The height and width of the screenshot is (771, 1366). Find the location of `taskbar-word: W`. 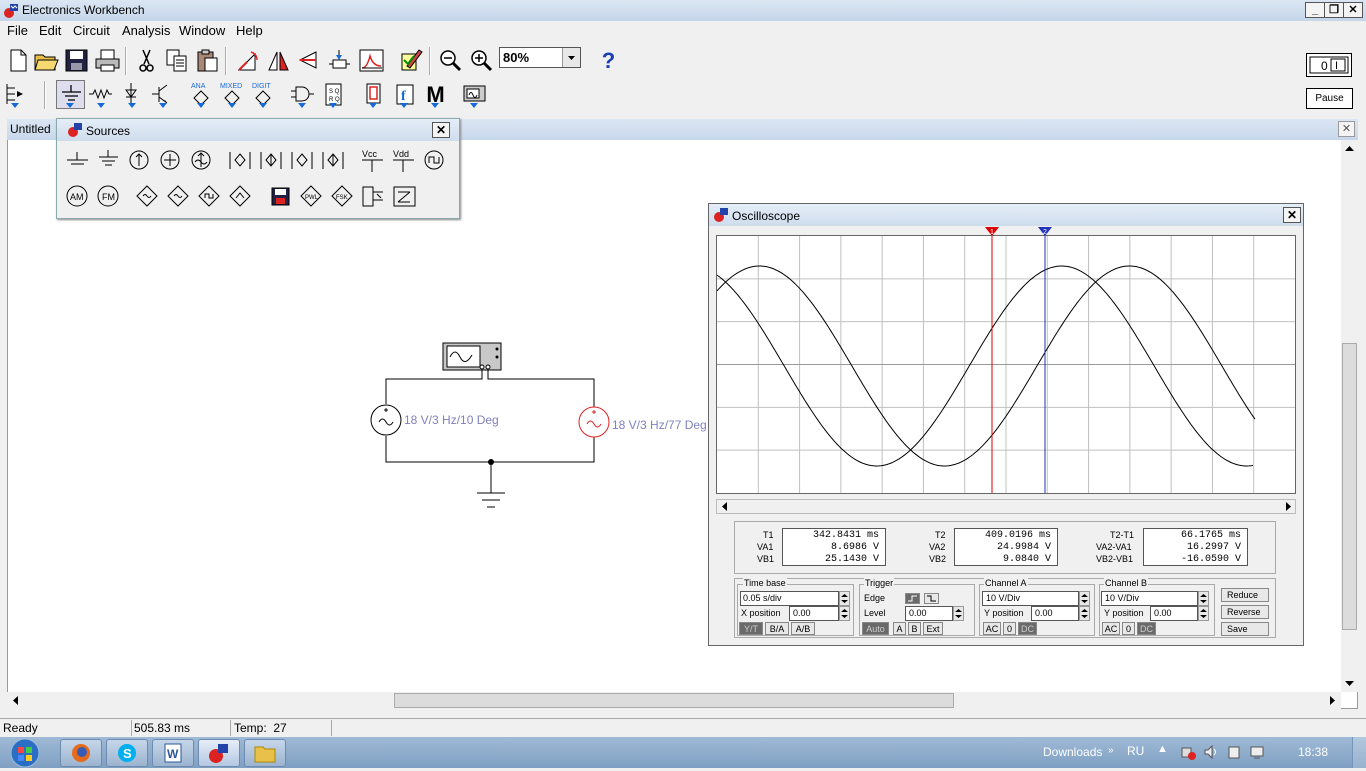

taskbar-word: W is located at coordinates (173, 753).